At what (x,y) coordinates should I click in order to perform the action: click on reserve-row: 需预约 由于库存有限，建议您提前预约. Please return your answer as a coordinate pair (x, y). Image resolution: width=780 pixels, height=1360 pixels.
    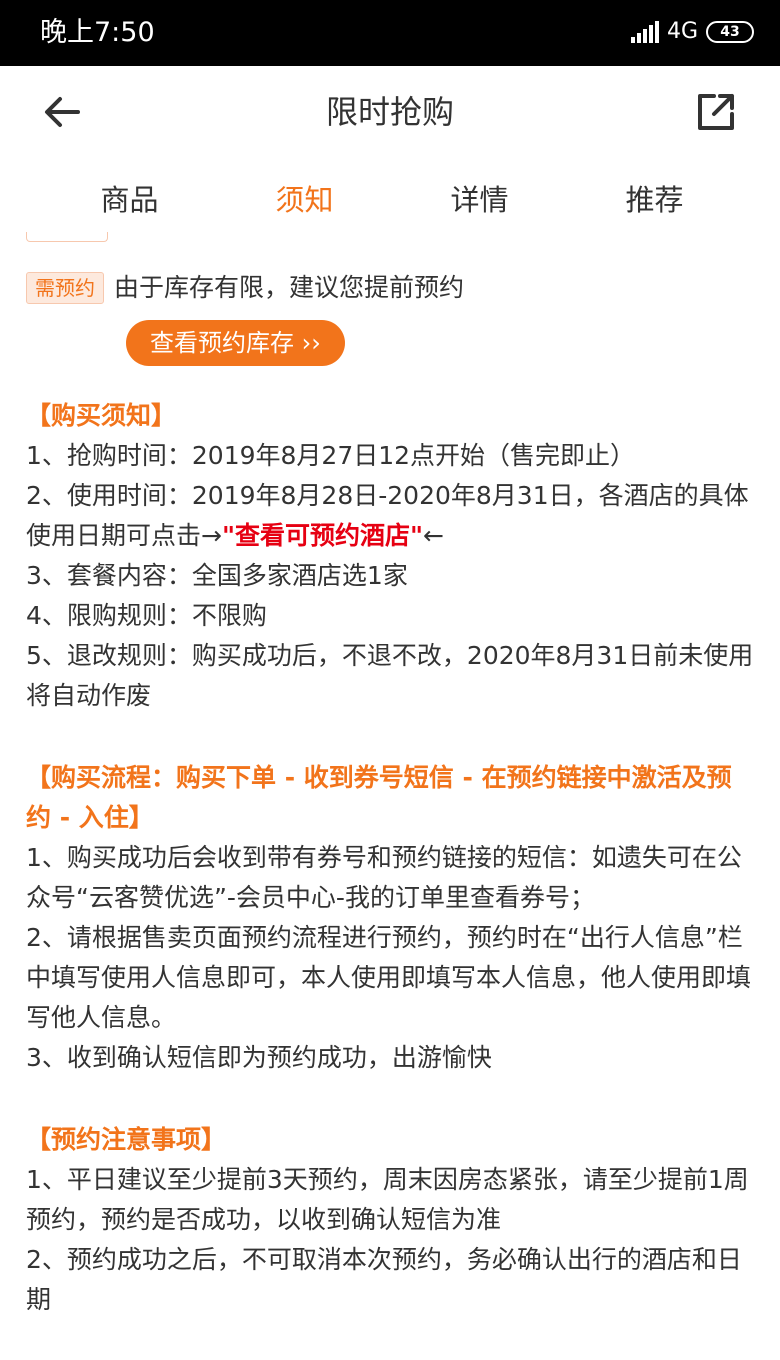
    Looking at the image, I should click on (391, 288).